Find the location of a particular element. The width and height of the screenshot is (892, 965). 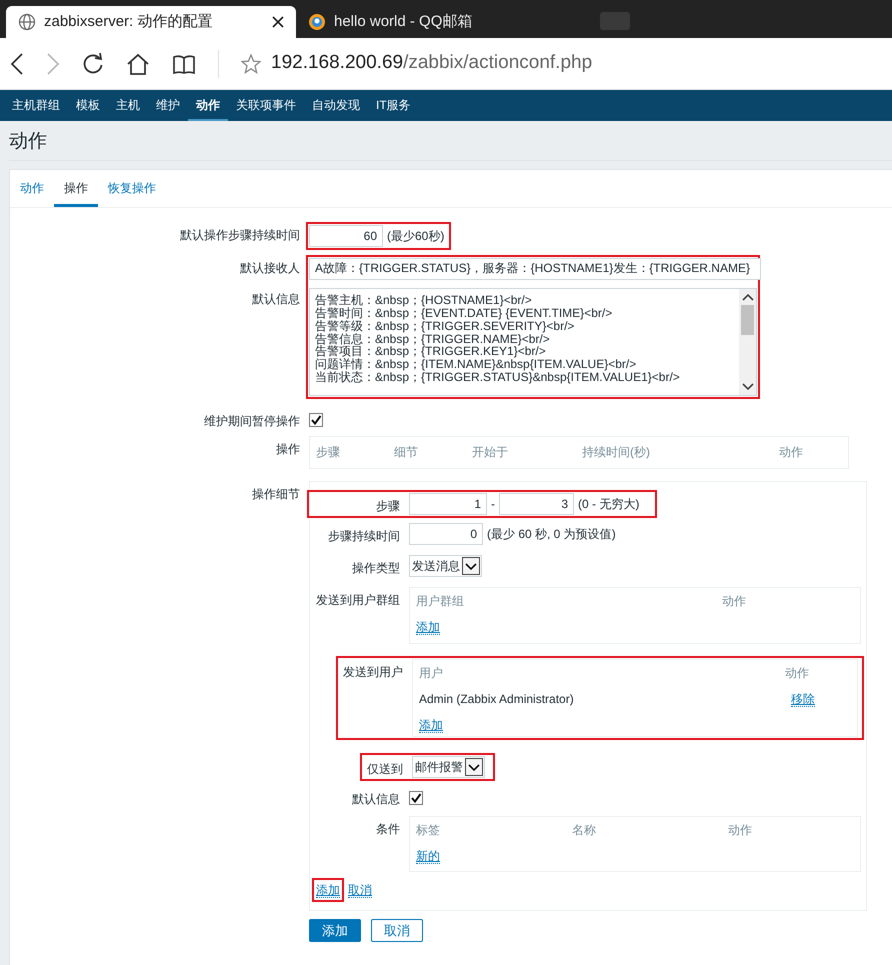

input-field: A故障：{TRIGGER.STATUS}，服务器：{HOSTNAME1}发生：{TRIGGER.NAME} is located at coordinates (535, 269).